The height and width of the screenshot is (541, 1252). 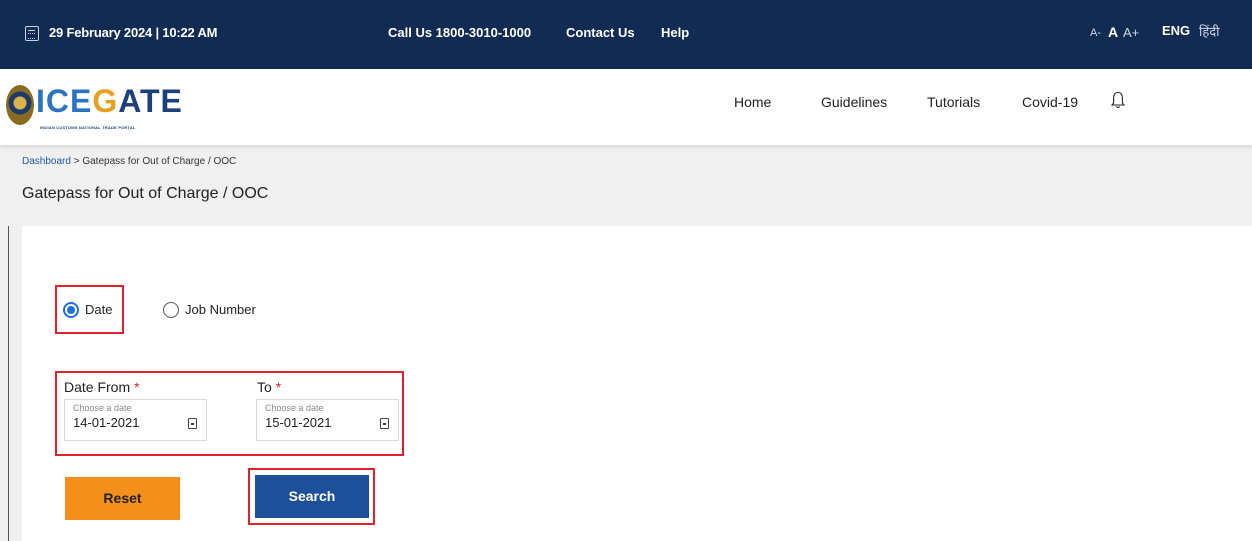 What do you see at coordinates (1176, 30) in the screenshot?
I see `language-english-button: ENG` at bounding box center [1176, 30].